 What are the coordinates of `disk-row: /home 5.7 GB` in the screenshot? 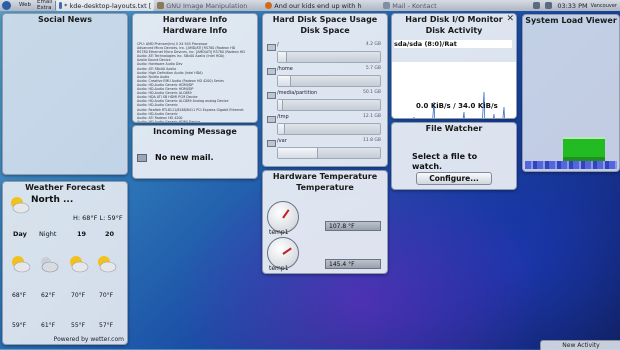 It's located at (325, 76).